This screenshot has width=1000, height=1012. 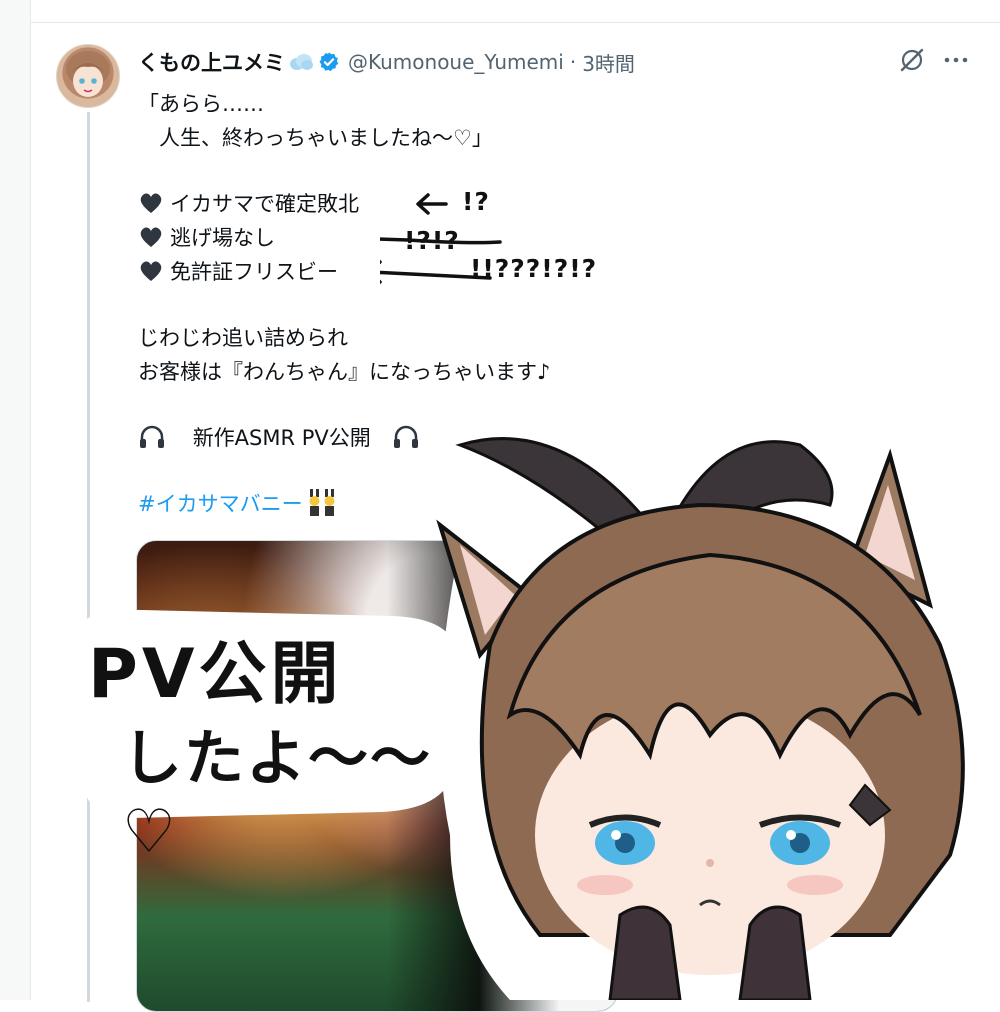 I want to click on tweet-header: くもの上ユメミ @Kumonoue_Yumemi · 3時間, so click(x=386, y=62).